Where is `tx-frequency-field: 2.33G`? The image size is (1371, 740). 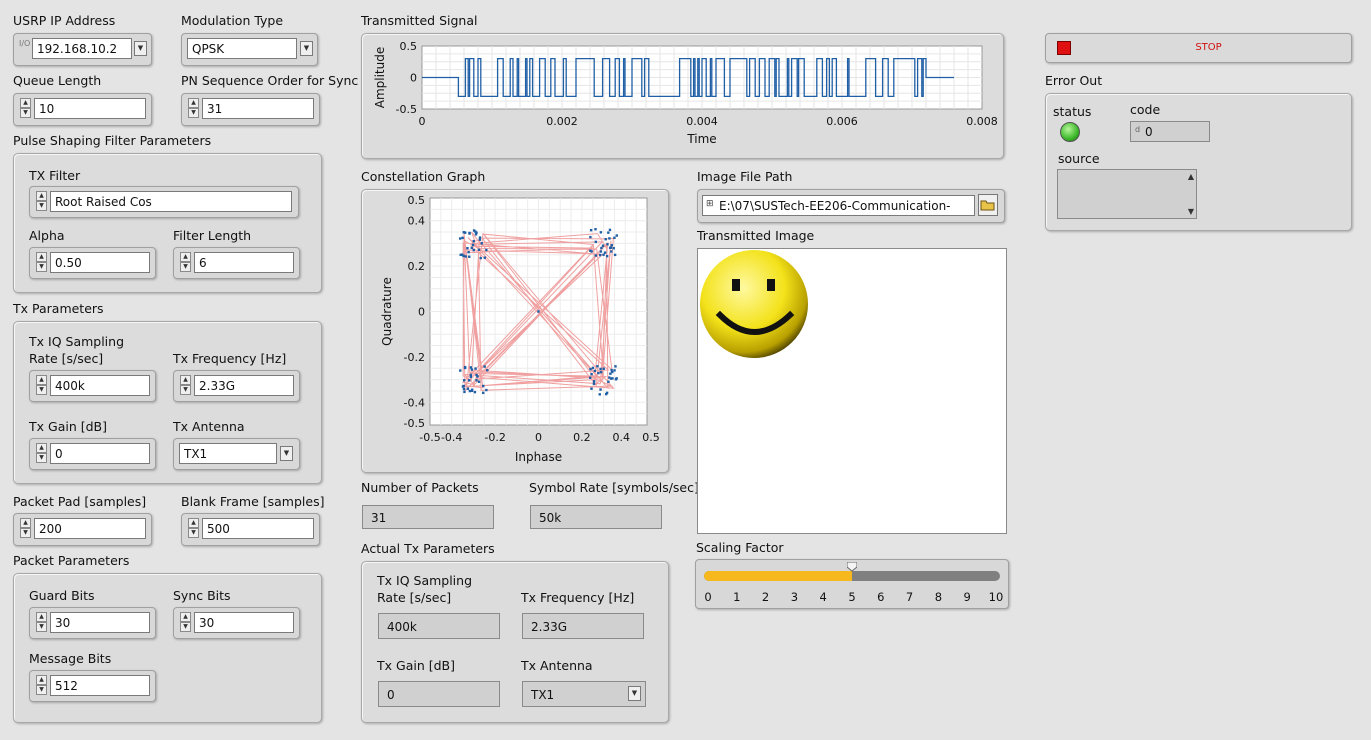
tx-frequency-field: 2.33G is located at coordinates (244, 385).